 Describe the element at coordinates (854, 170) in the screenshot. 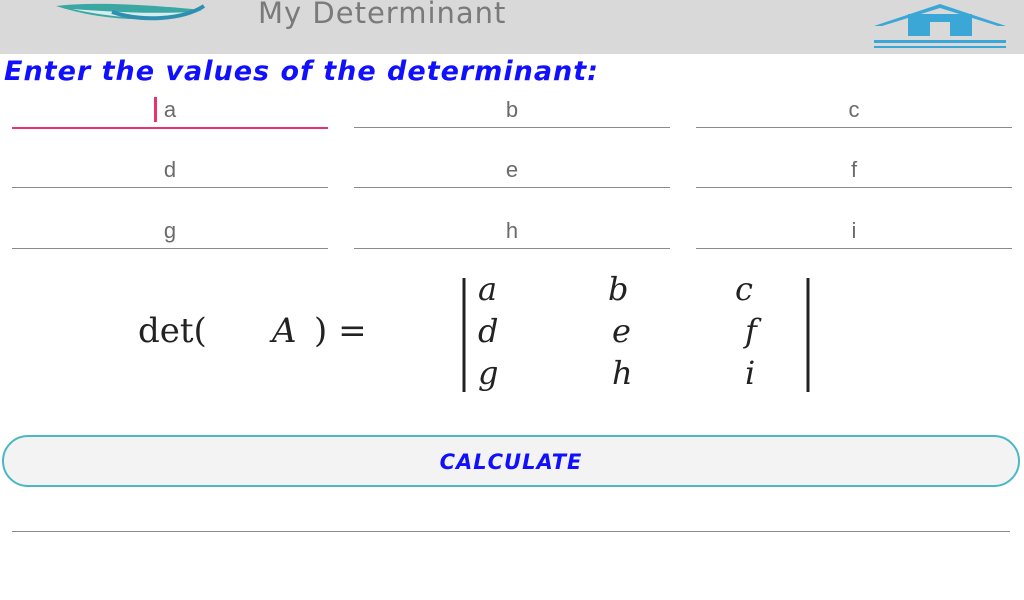

I see `input-f` at that location.